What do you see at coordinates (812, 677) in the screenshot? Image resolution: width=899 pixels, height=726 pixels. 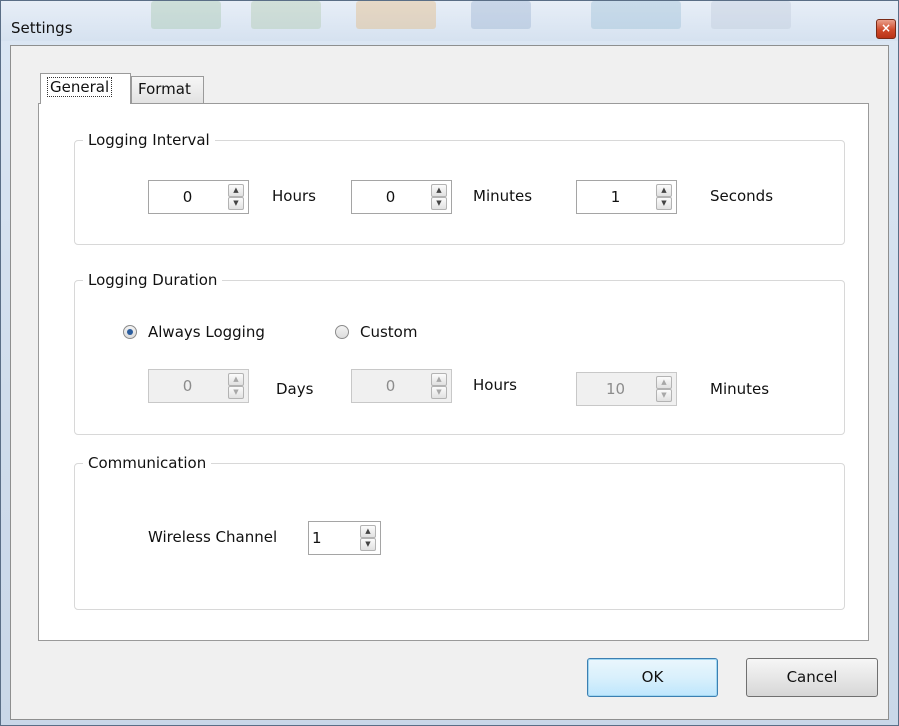 I see `cancel-button: Cancel` at bounding box center [812, 677].